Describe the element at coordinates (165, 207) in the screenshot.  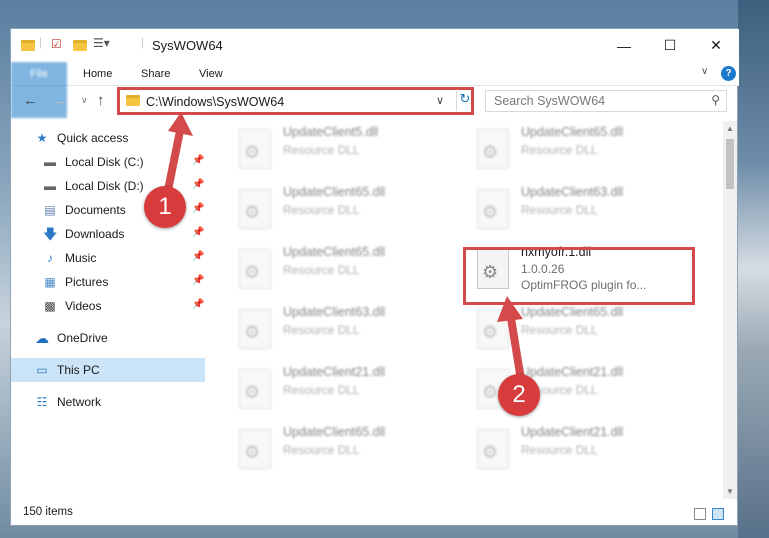
I see `annotation-marker-1: 1` at that location.